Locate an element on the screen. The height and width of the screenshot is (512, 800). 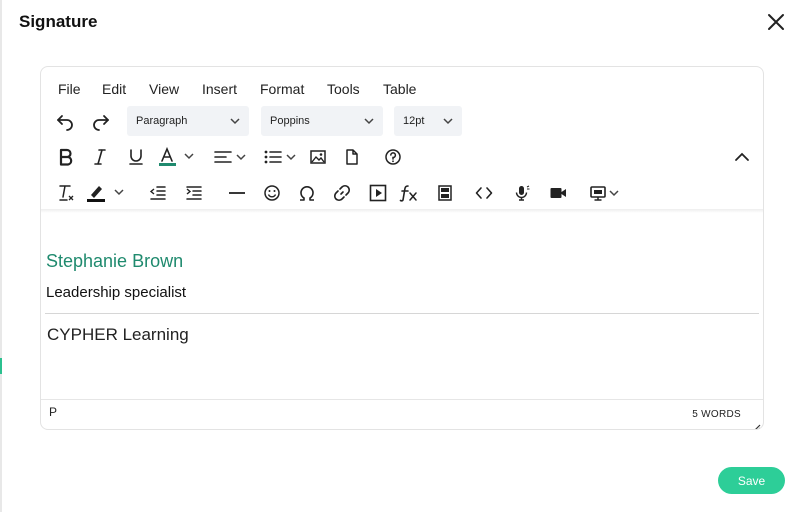
menu-tools: Tools is located at coordinates (343, 89).